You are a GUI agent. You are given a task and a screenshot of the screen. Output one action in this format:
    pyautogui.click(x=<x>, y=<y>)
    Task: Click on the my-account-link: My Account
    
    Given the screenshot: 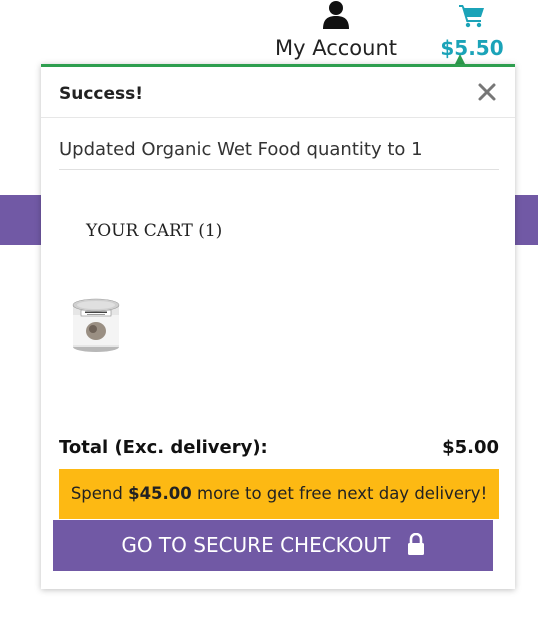 What is the action you would take?
    pyautogui.click(x=336, y=31)
    